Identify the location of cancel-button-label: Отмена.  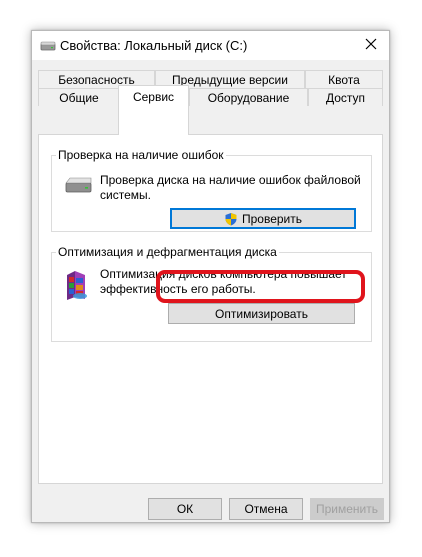
(266, 509).